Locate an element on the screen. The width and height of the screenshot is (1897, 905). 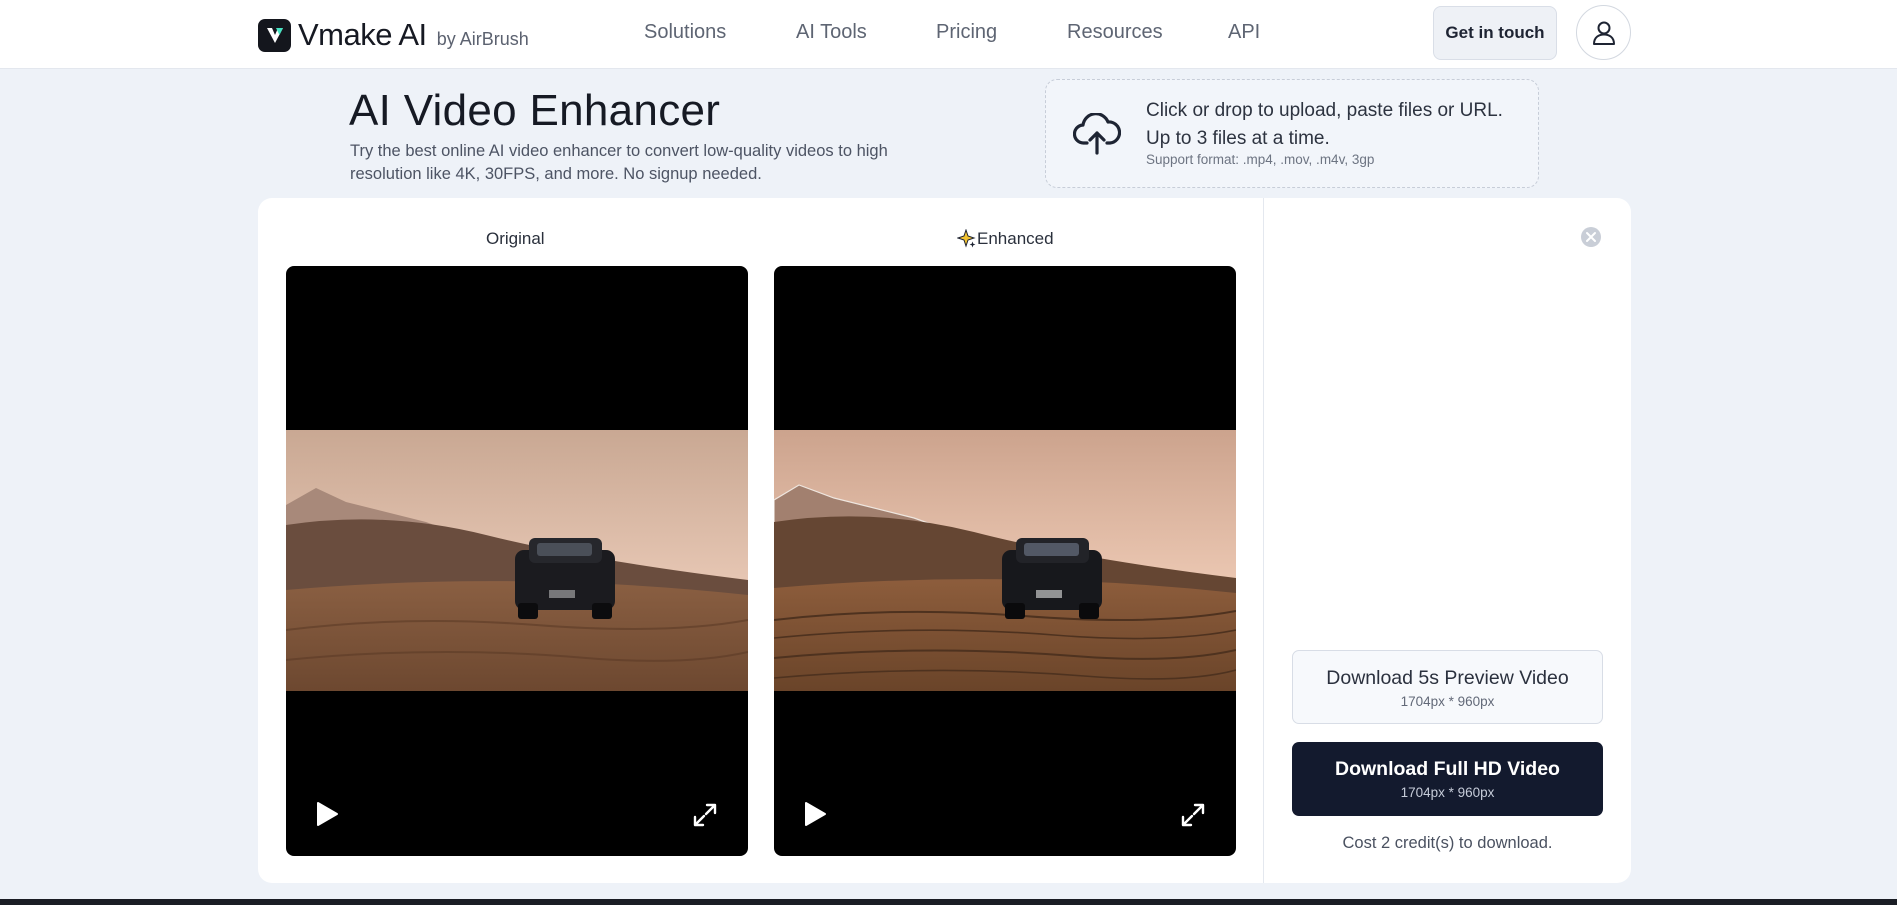
panel-divider is located at coordinates (1263, 540).